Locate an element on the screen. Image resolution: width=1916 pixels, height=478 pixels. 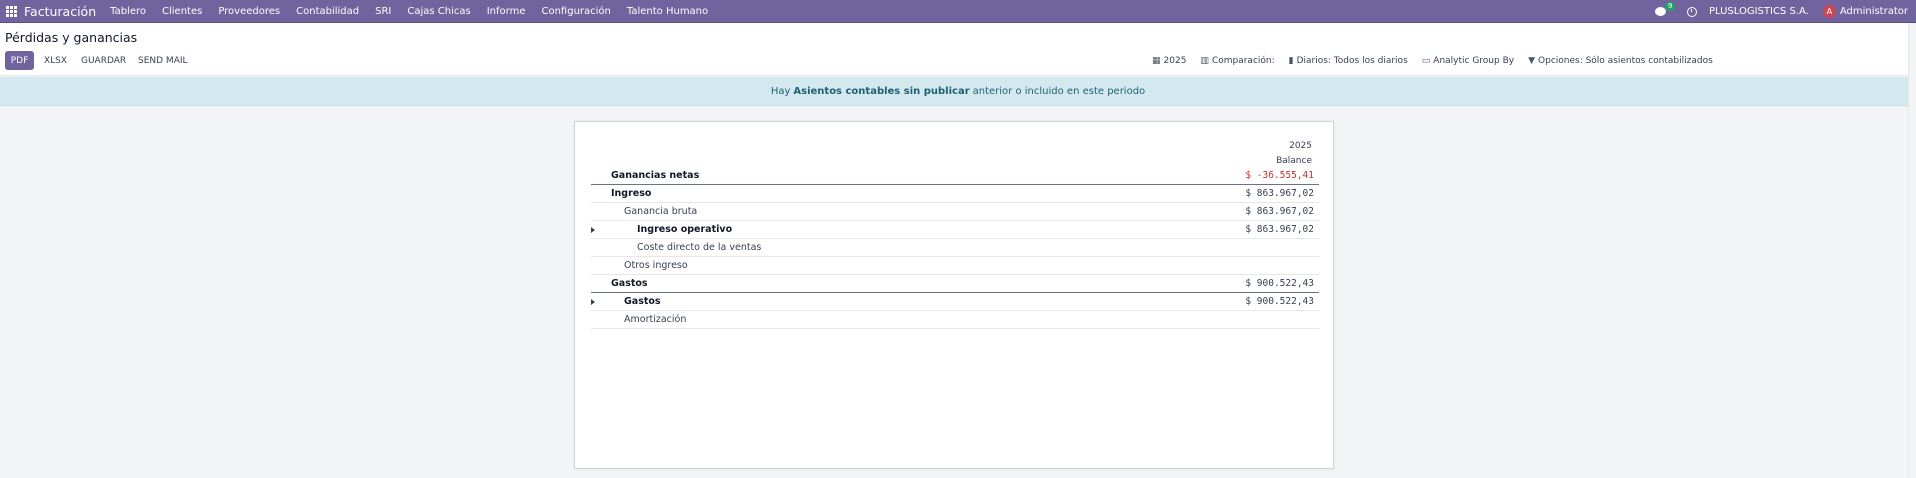
report-line-label: Amortización is located at coordinates (655, 319).